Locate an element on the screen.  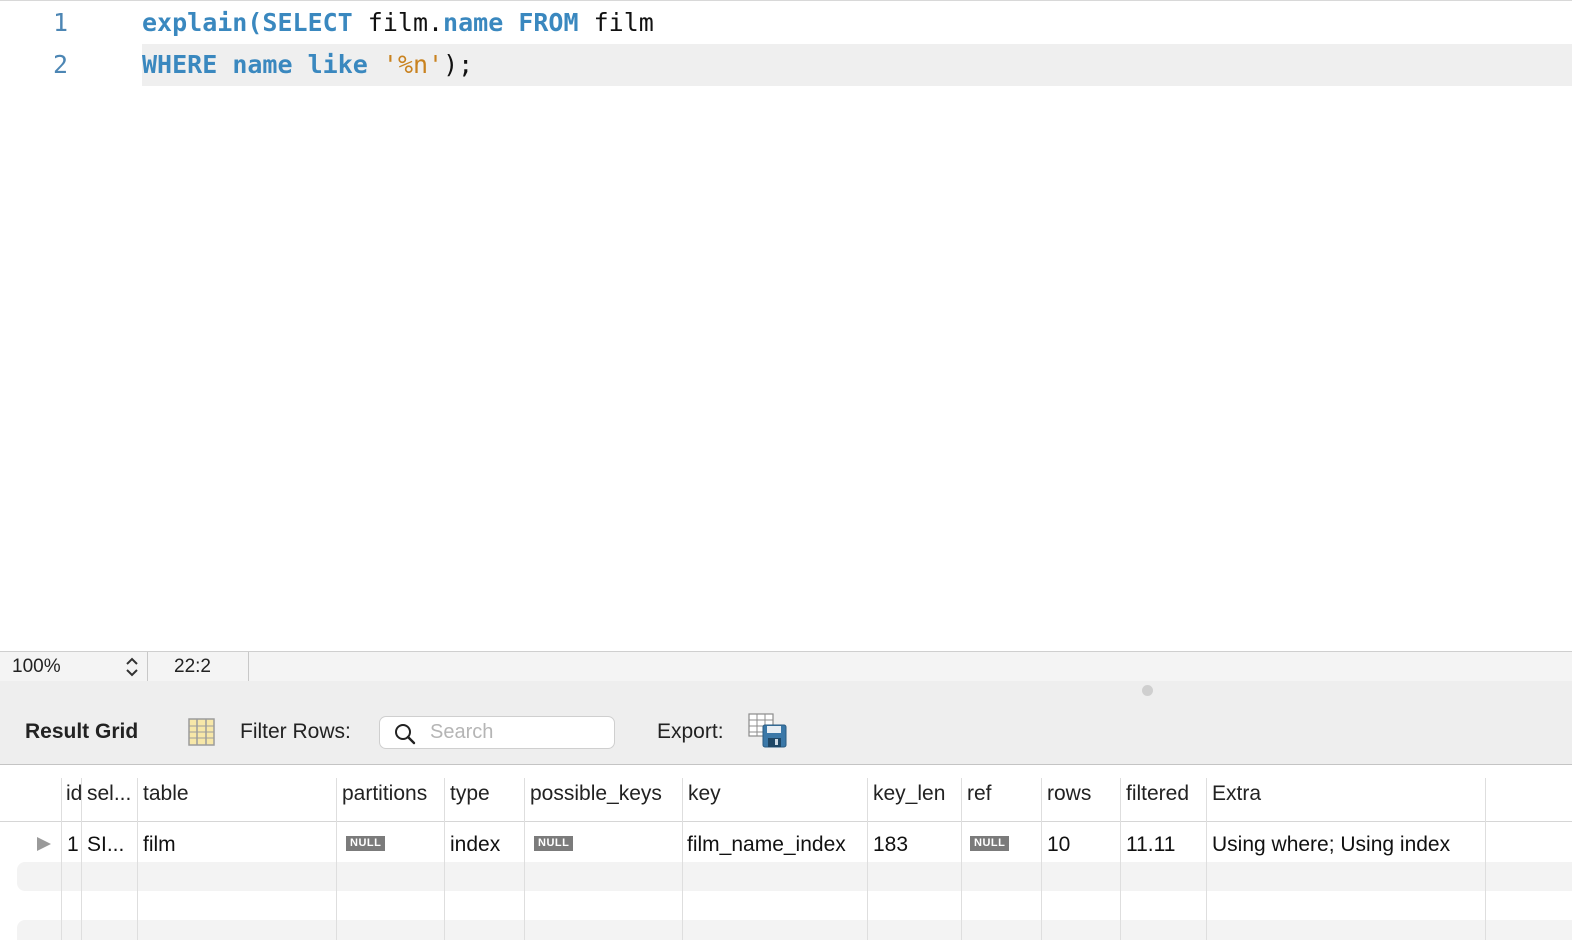
panel-splitter is located at coordinates (786, 690).